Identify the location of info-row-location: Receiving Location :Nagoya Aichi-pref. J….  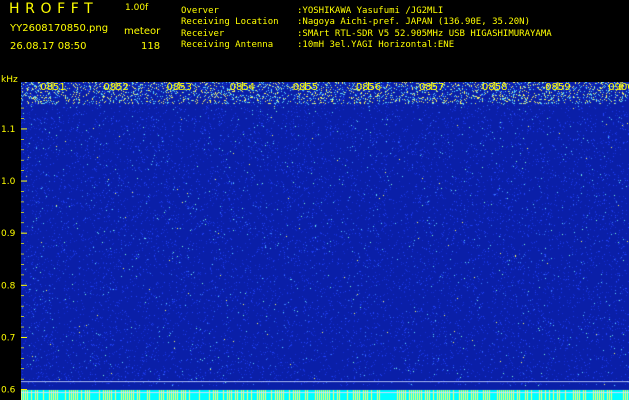
(355, 22).